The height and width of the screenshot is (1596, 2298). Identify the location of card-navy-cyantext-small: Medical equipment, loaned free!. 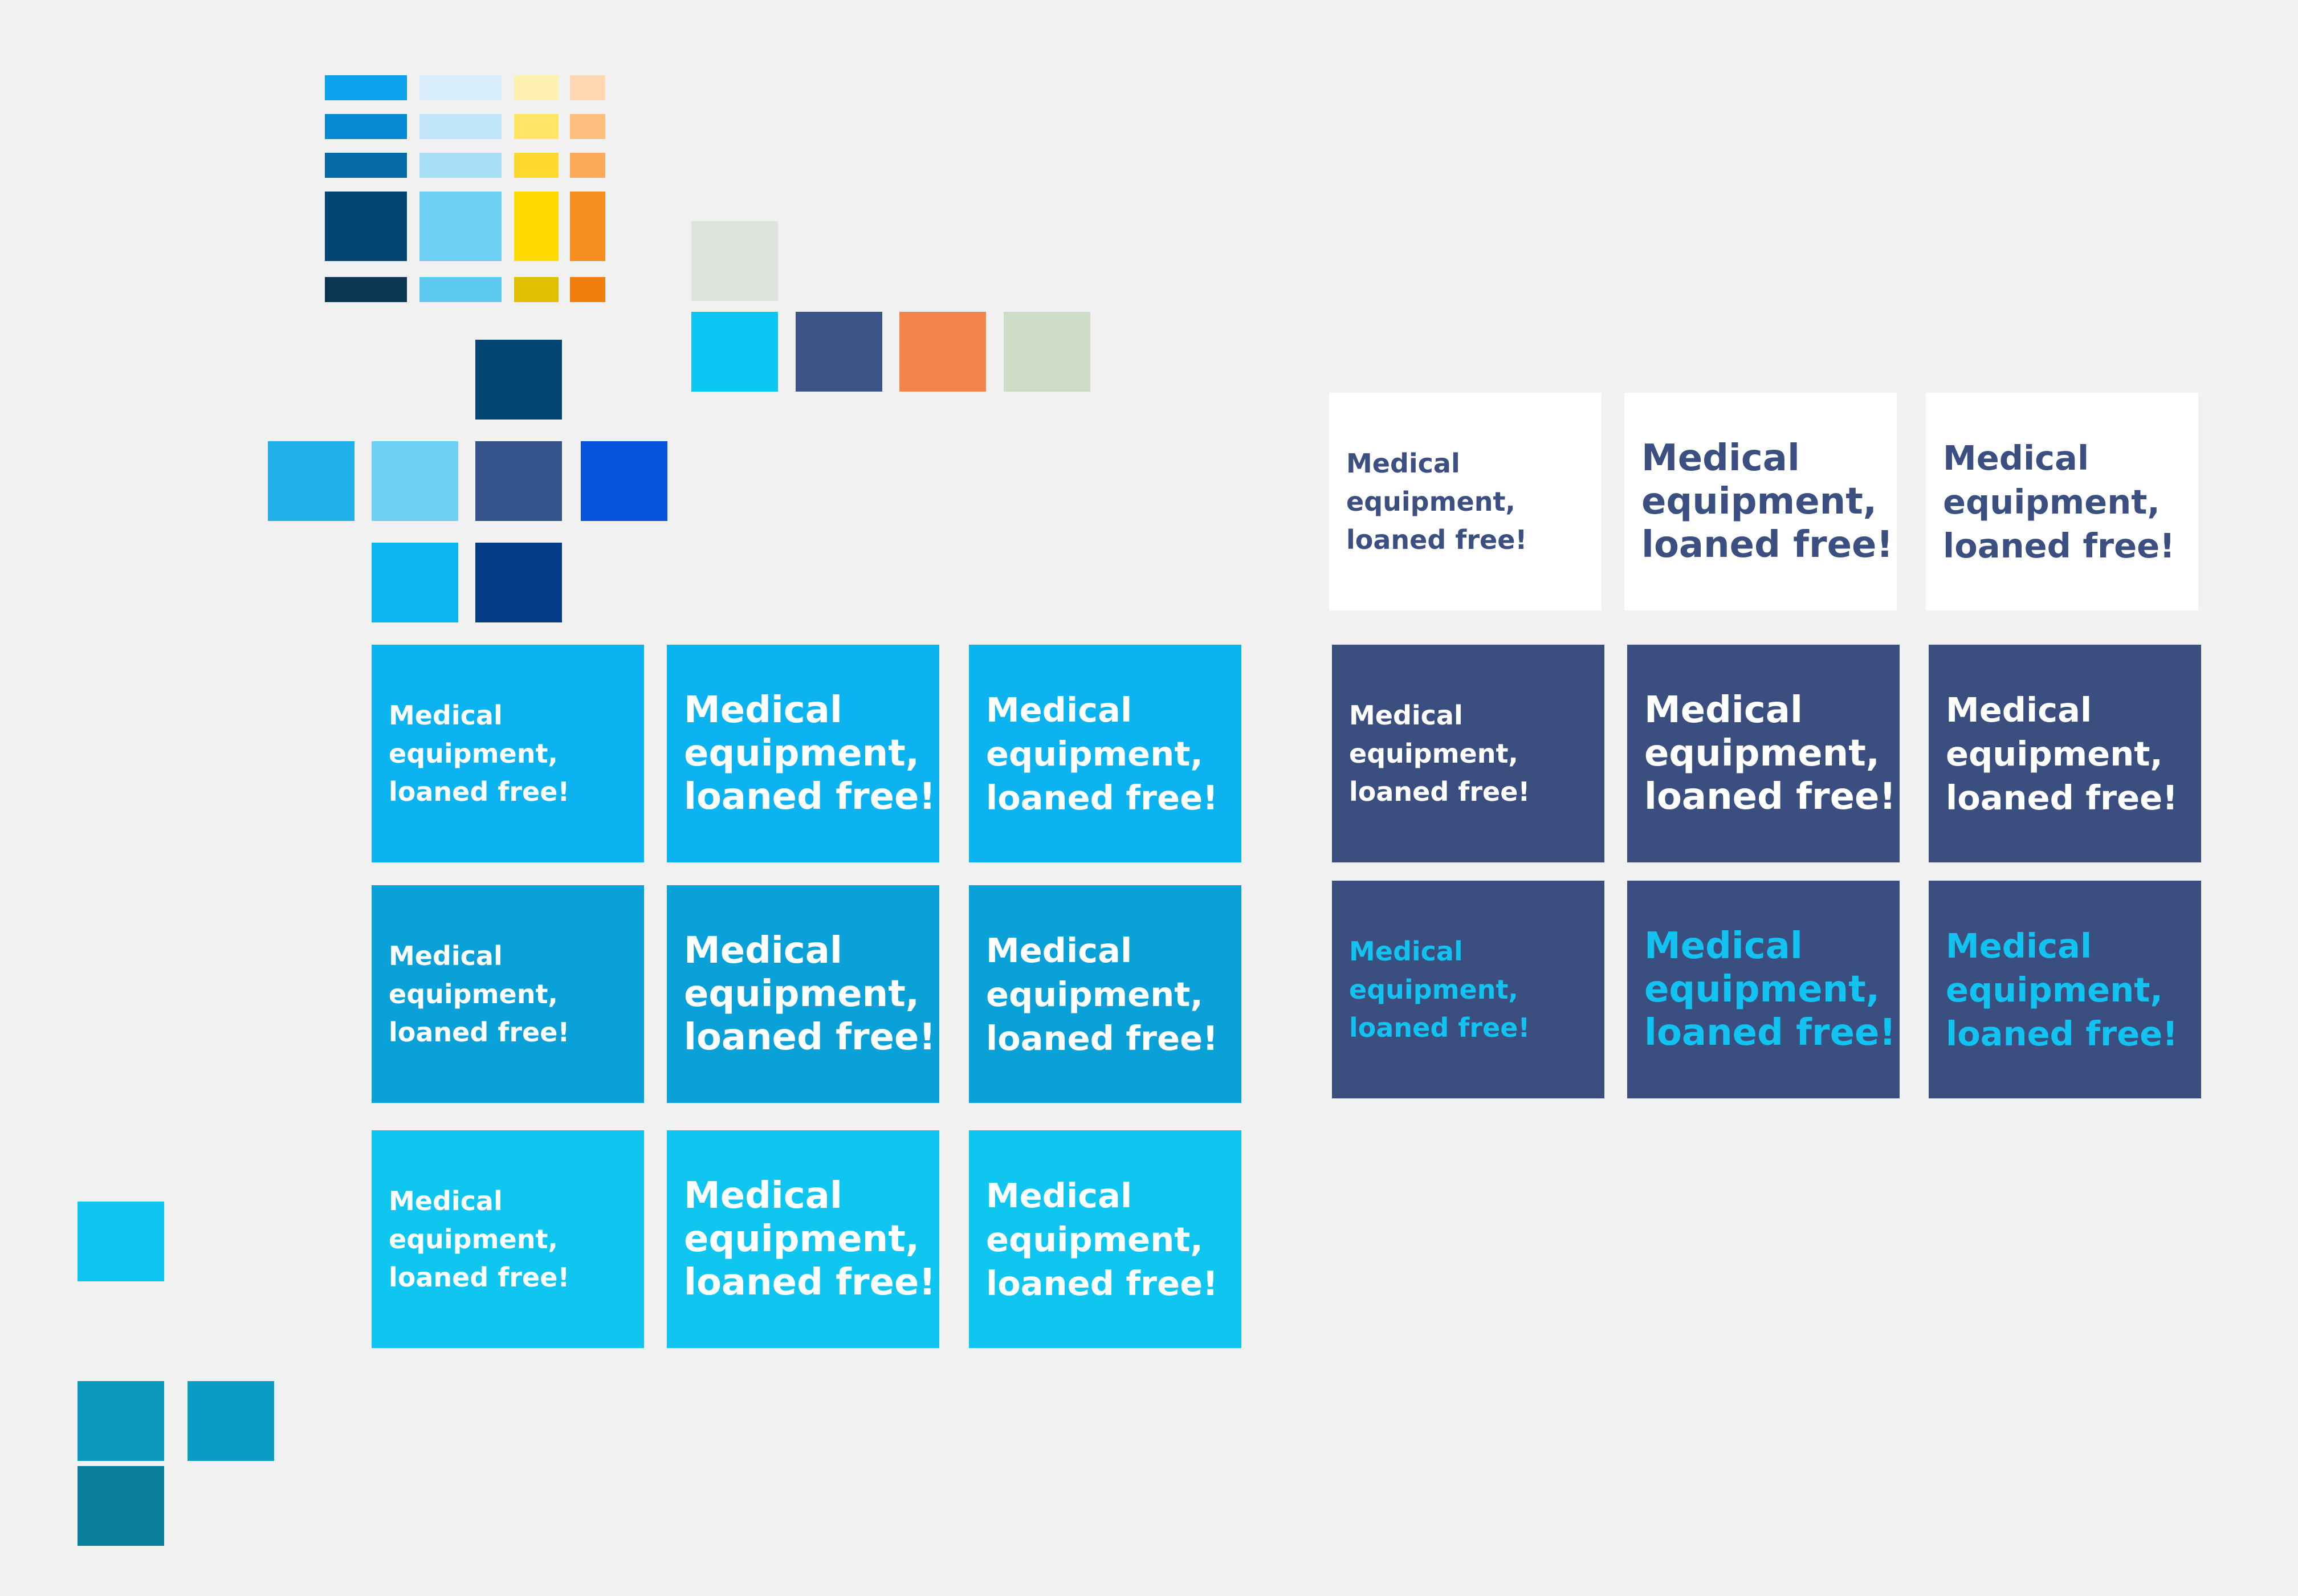
(1468, 989).